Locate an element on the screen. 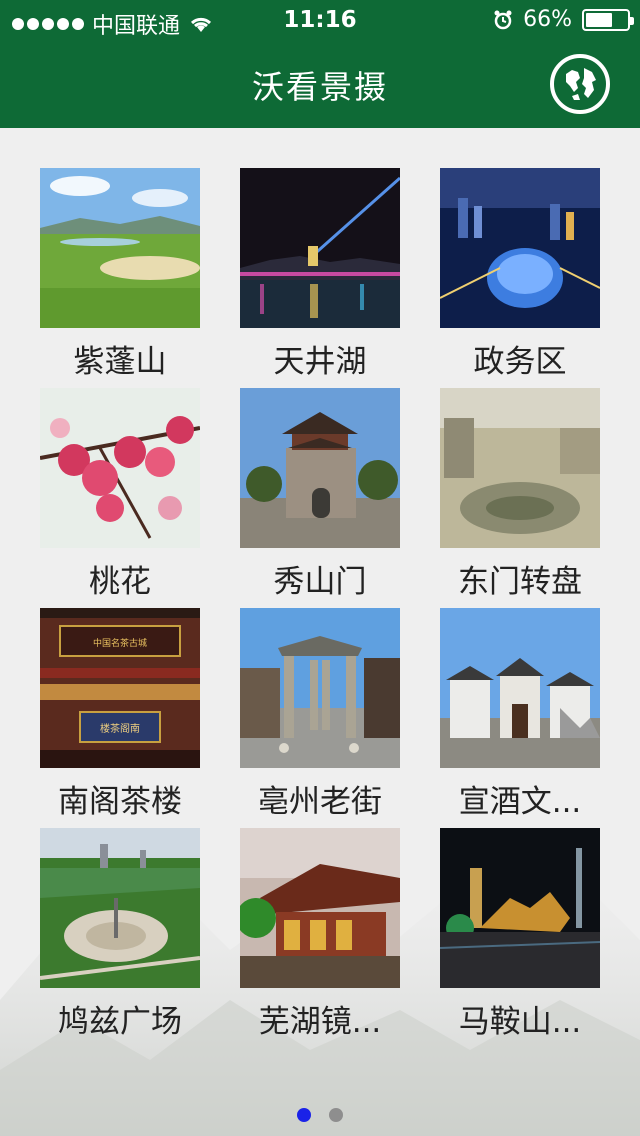 The width and height of the screenshot is (640, 1136). tile-label: 南阁茶楼 is located at coordinates (120, 802).